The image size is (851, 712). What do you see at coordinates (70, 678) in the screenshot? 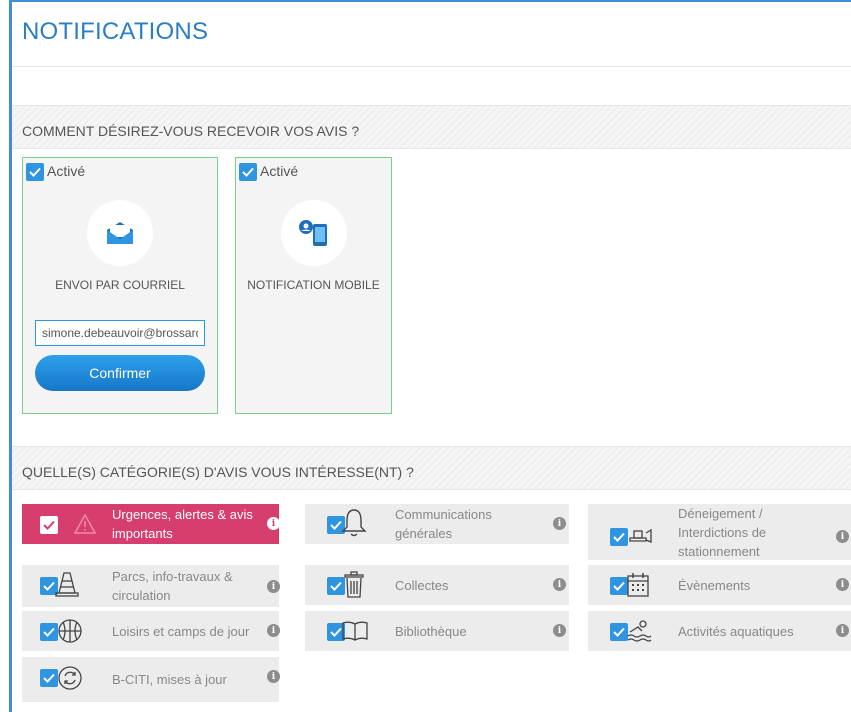
I see `refresh-icon` at bounding box center [70, 678].